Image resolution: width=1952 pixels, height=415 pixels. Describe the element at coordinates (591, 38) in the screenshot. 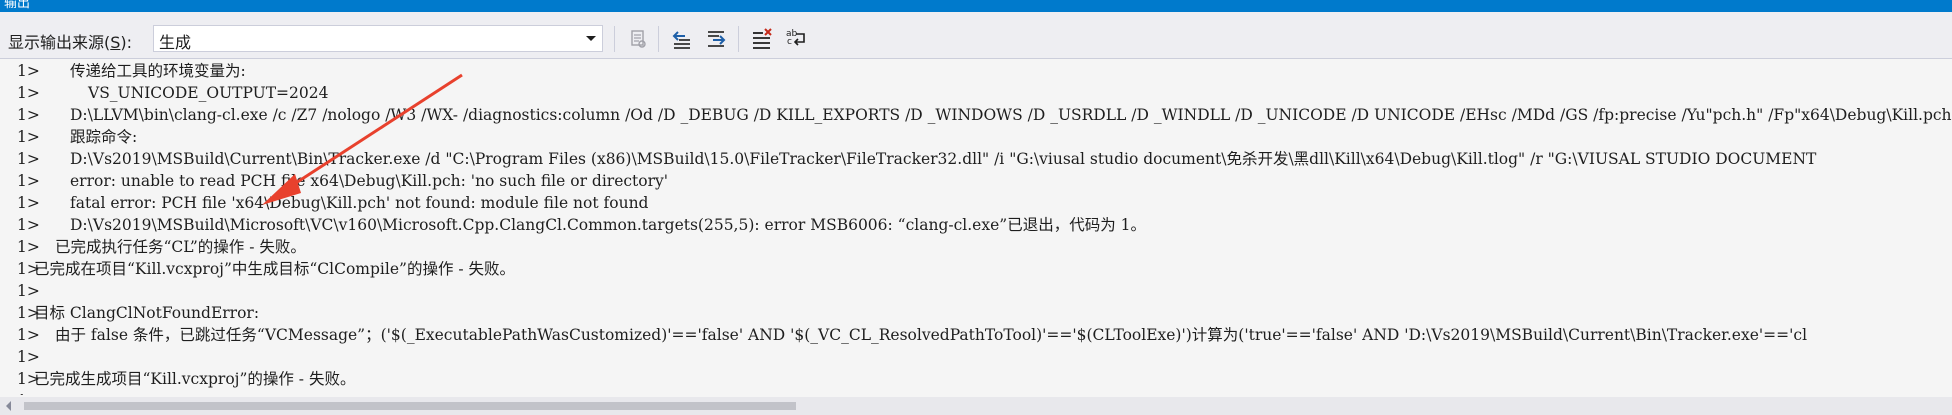

I see `chevron-down-icon` at that location.